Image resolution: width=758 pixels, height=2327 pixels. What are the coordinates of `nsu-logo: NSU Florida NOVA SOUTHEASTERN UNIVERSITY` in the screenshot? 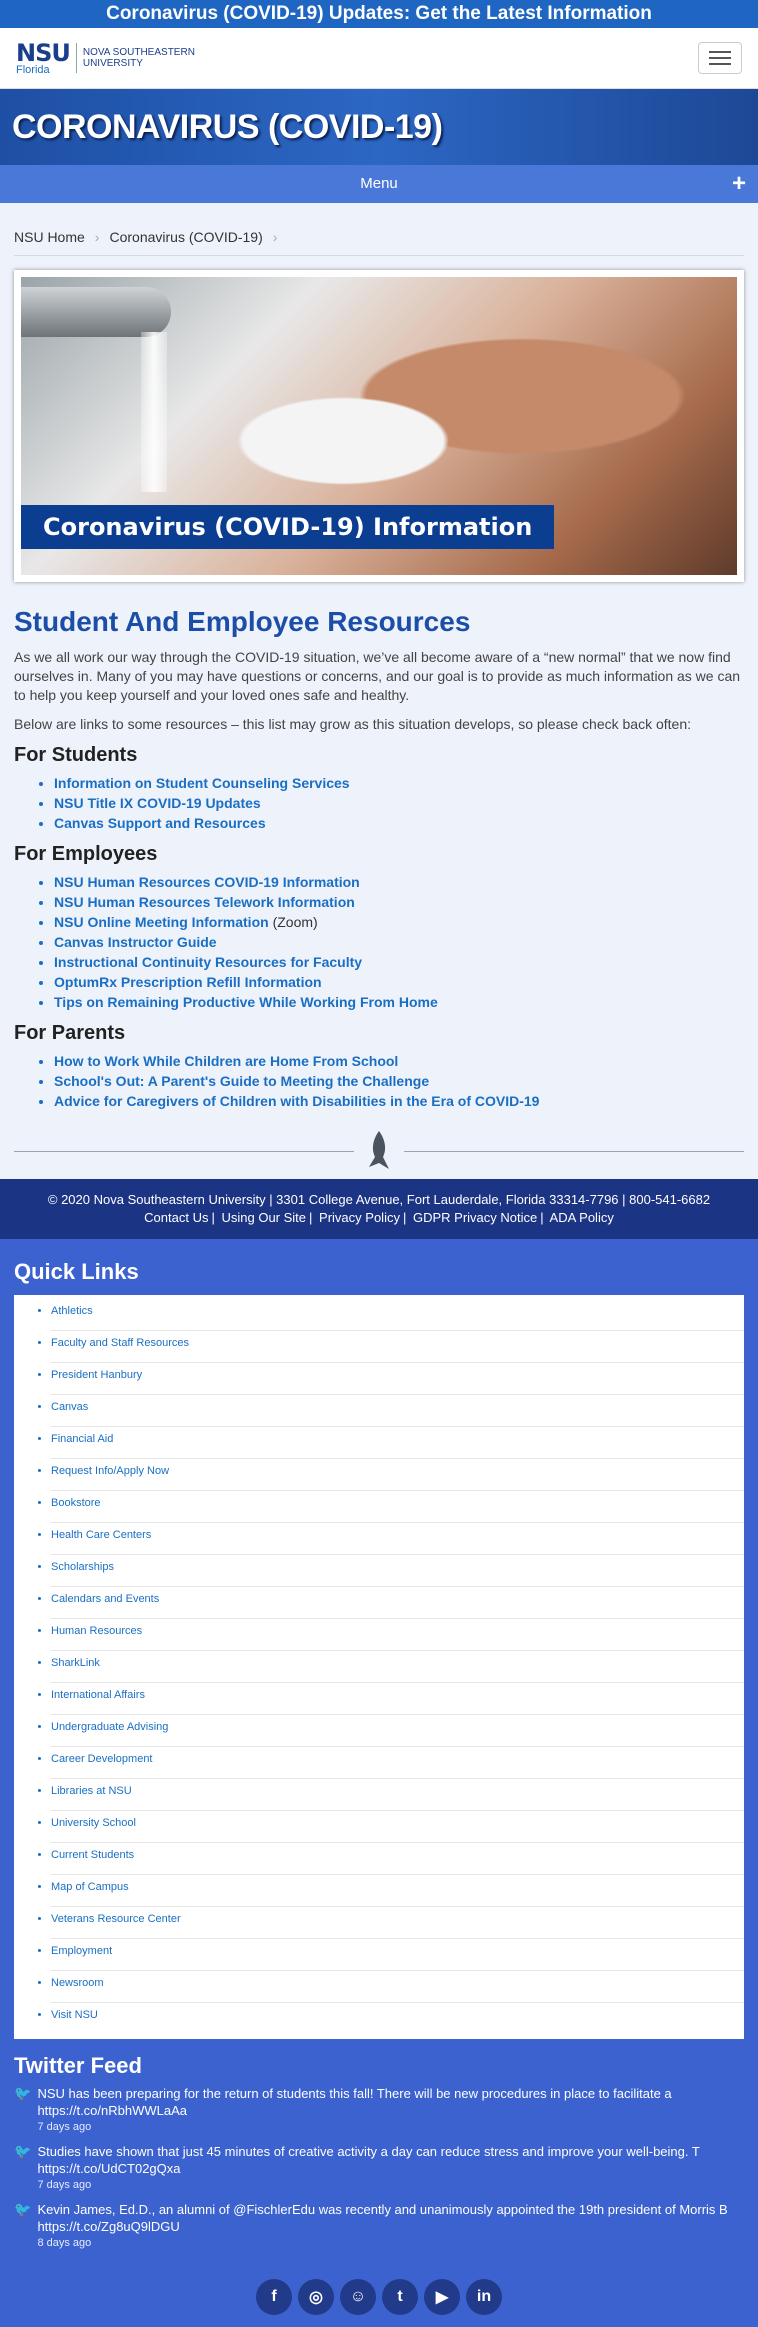 It's located at (105, 58).